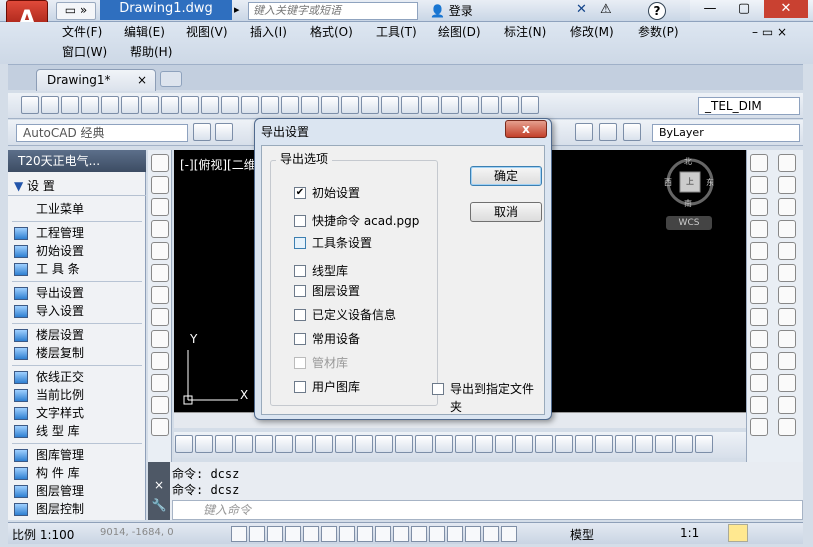  What do you see at coordinates (160, 229) in the screenshot?
I see `polygon-icon` at bounding box center [160, 229].